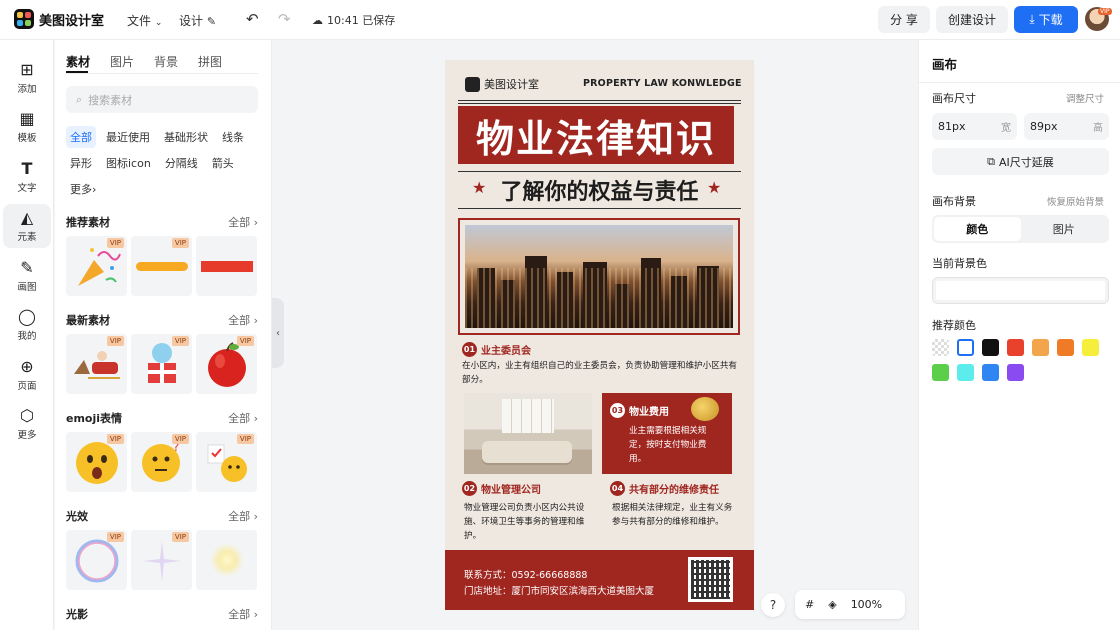  Describe the element at coordinates (27, 287) in the screenshot. I see `rail-label: 画图` at that location.